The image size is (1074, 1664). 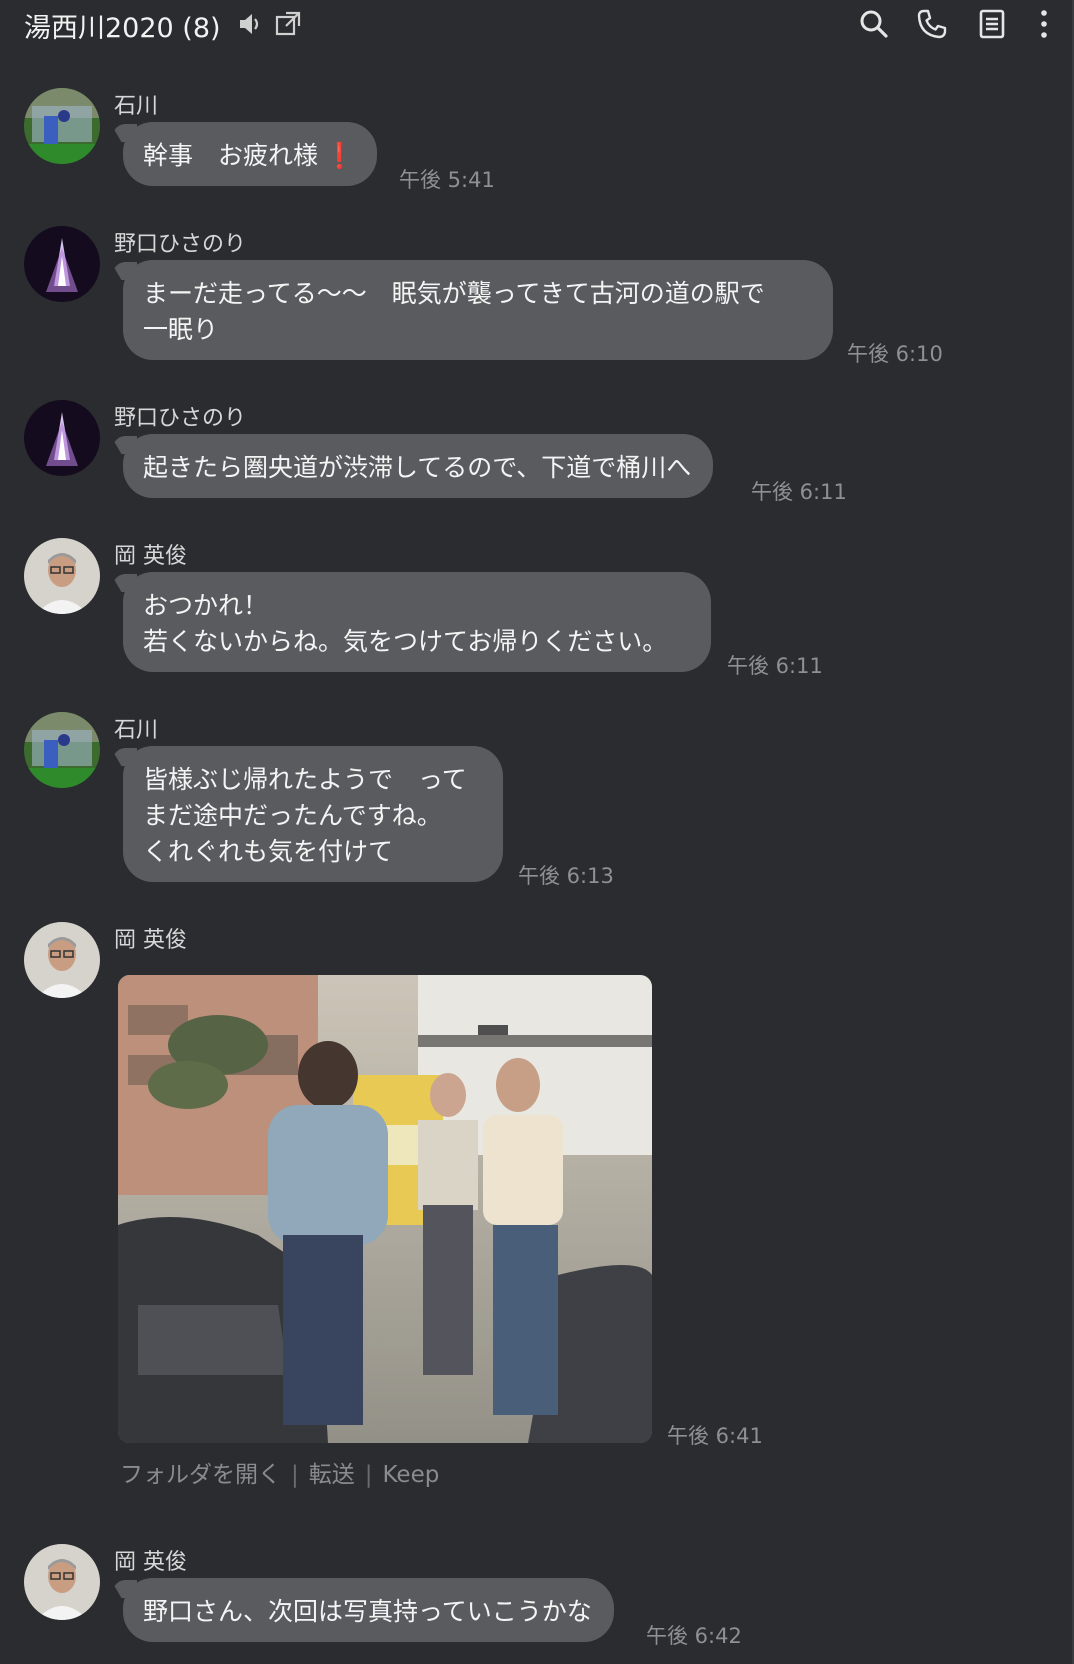 What do you see at coordinates (454, 311) in the screenshot?
I see `message-text: まーだ走ってる〜〜 眠気が襲ってきて古河の道の駅で 一眠り` at bounding box center [454, 311].